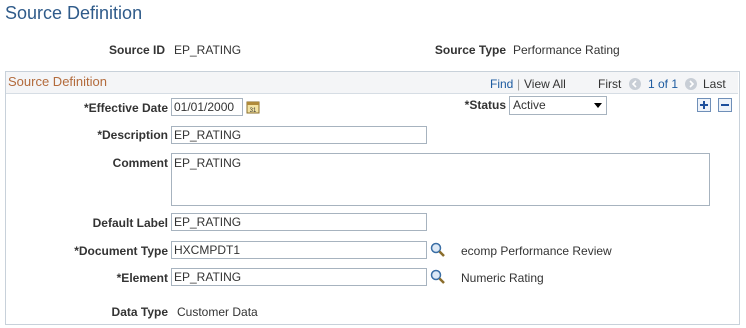 This screenshot has width=746, height=328. I want to click on element-input, so click(299, 277).